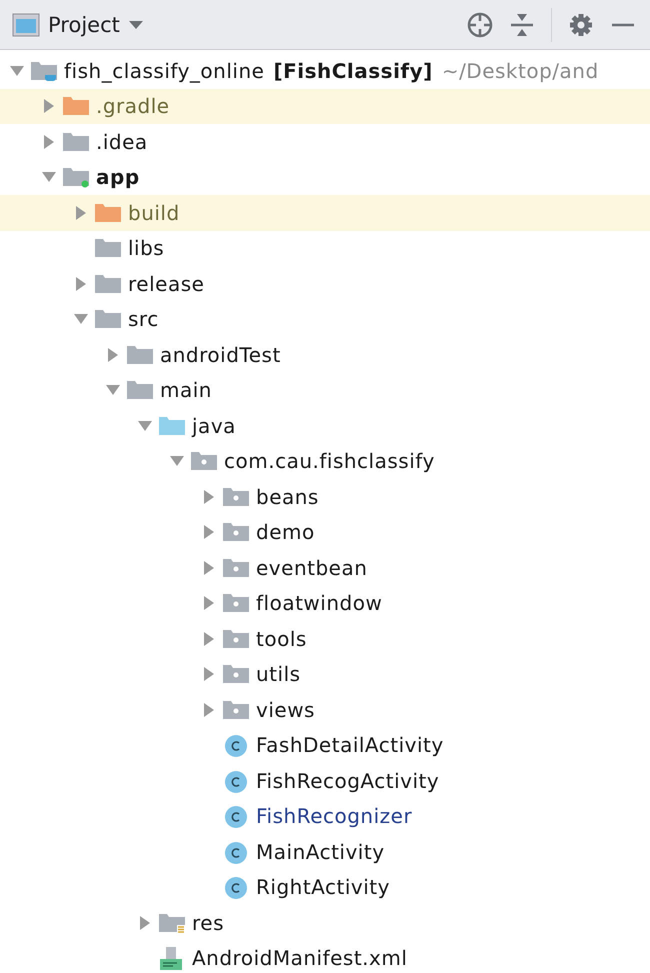 This screenshot has width=650, height=973. What do you see at coordinates (353, 70) in the screenshot?
I see `module-name: [FishClassify]` at bounding box center [353, 70].